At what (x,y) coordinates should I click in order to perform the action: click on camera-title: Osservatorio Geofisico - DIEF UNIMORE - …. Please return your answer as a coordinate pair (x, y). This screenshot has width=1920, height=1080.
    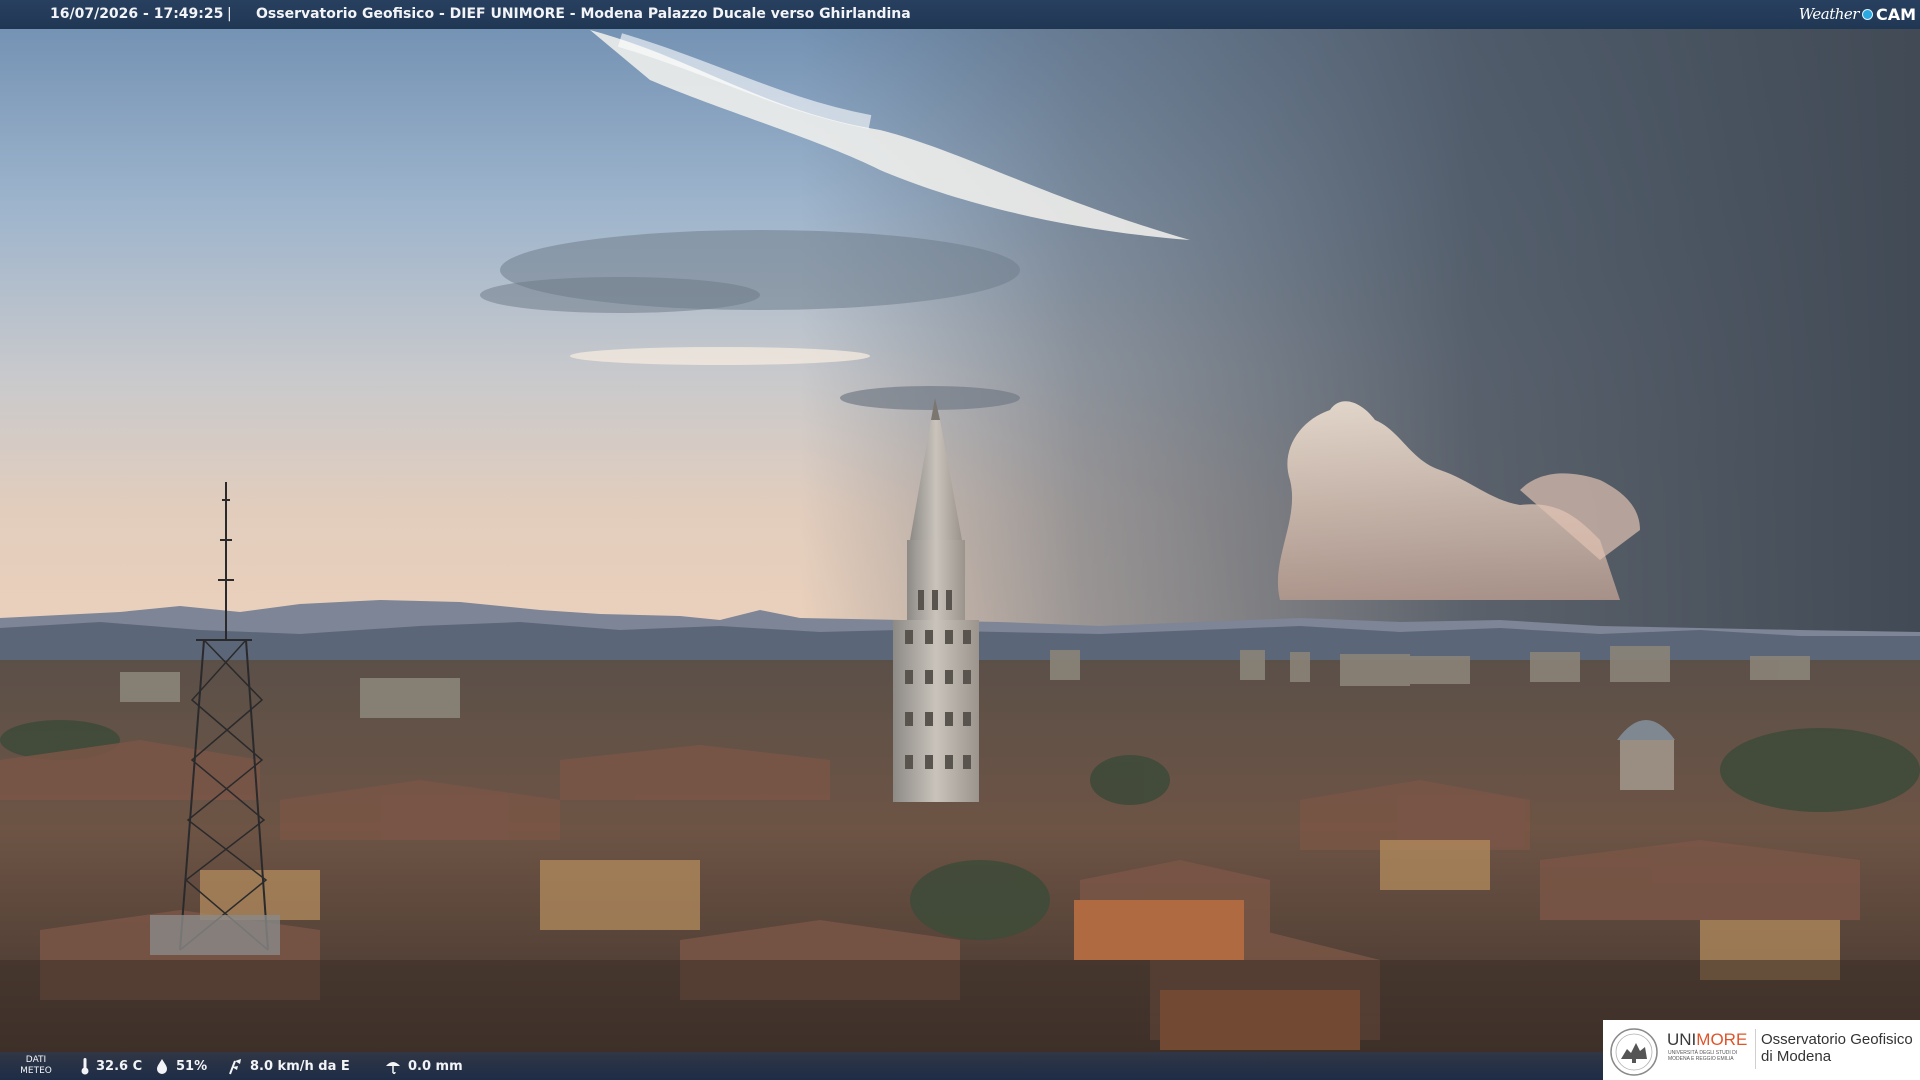
    Looking at the image, I should click on (583, 14).